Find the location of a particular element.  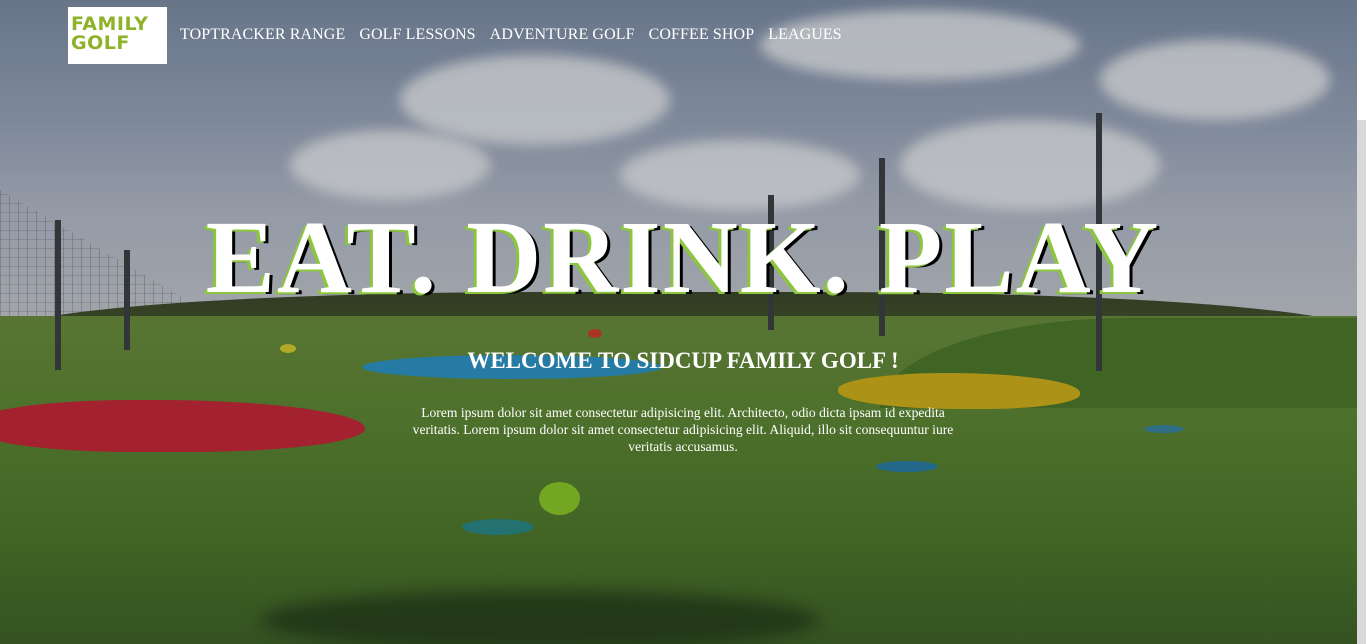

nav-item-leagues: LEAGUES is located at coordinates (805, 35).